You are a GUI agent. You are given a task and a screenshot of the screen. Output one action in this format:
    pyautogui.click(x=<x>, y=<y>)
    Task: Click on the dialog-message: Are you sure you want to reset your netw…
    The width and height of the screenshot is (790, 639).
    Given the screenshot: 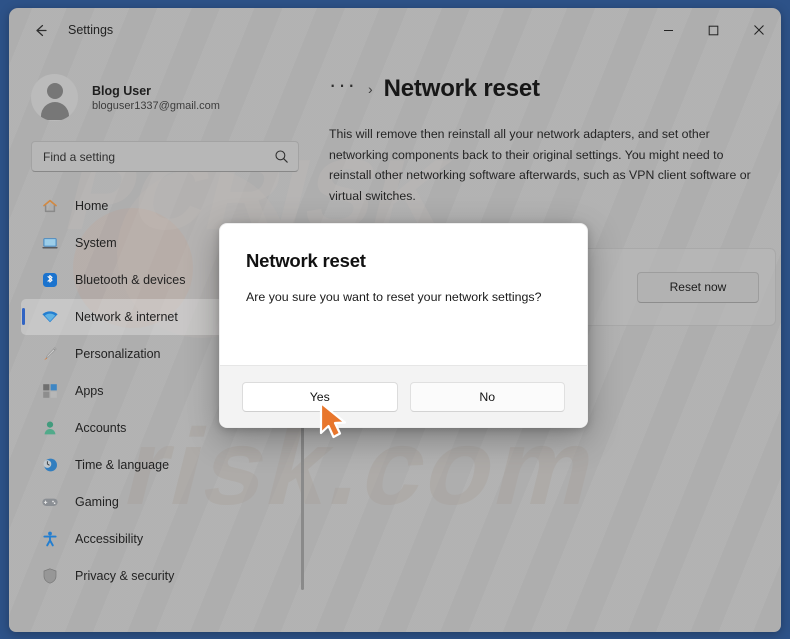 What is the action you would take?
    pyautogui.click(x=394, y=297)
    